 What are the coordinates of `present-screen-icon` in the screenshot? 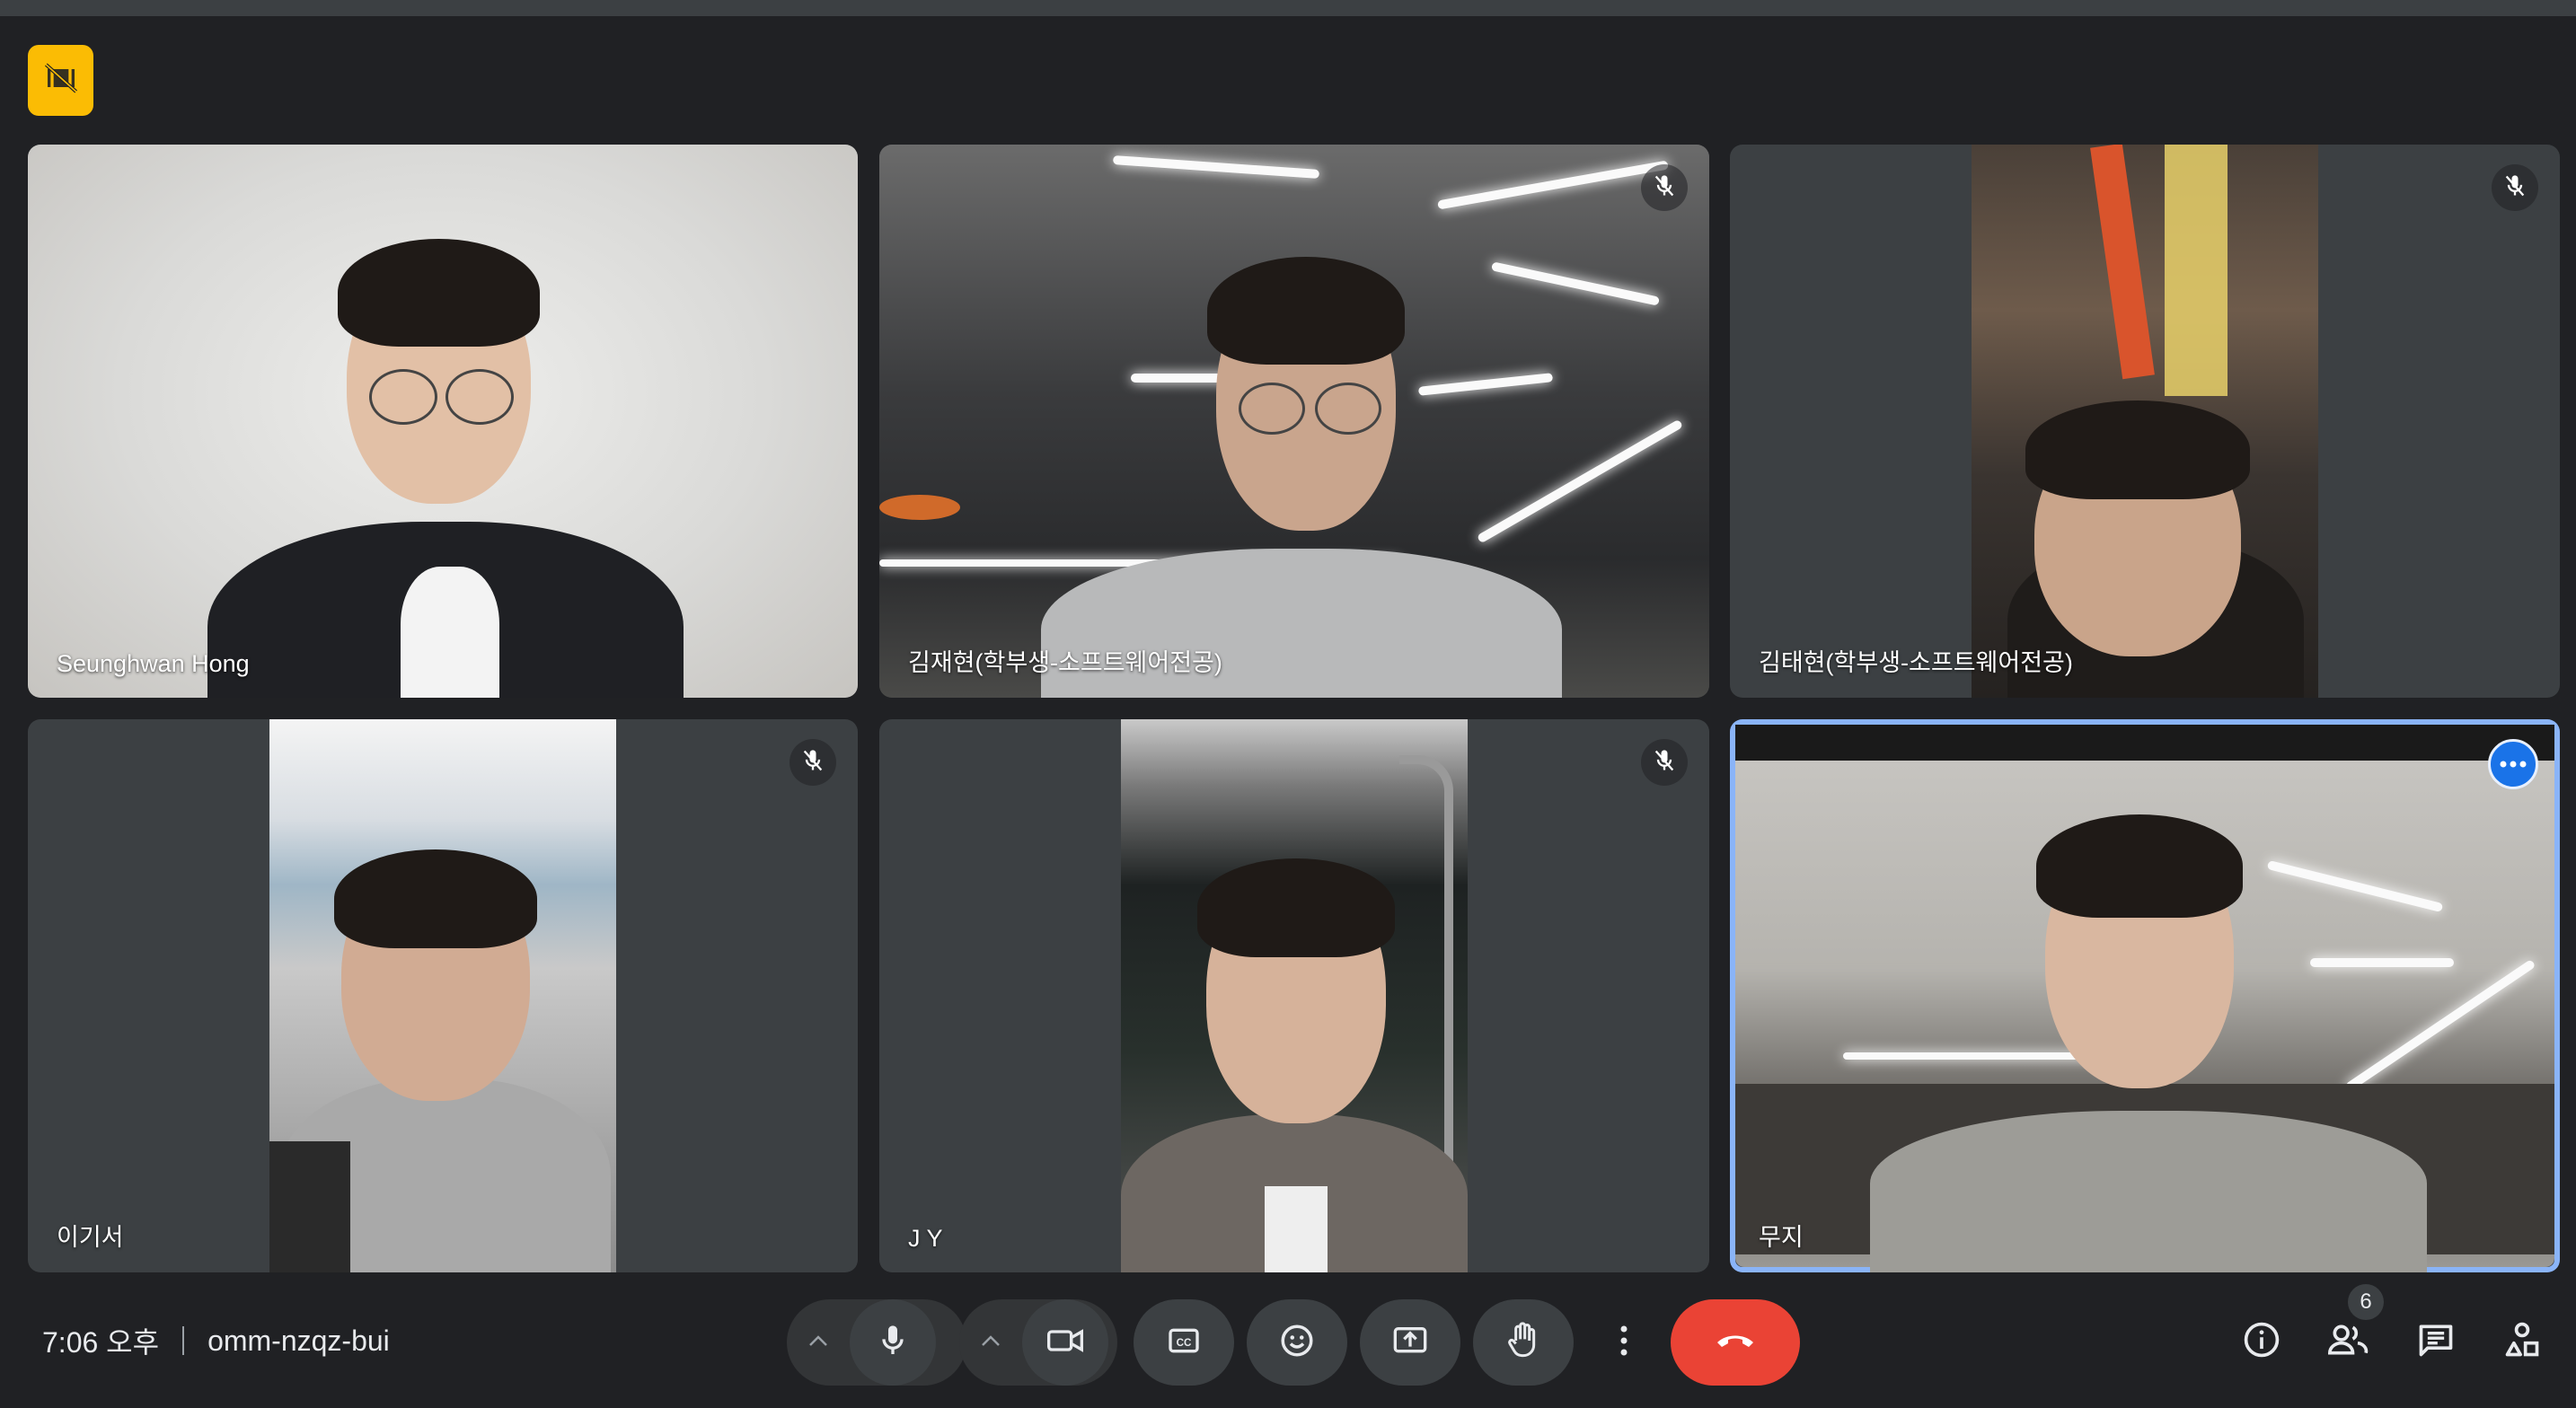 It's located at (1410, 1343).